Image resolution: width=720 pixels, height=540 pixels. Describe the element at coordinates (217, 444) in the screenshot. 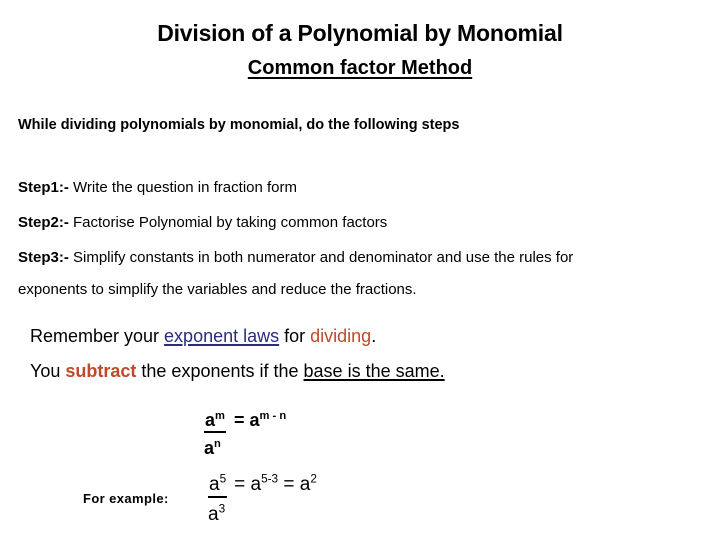

I see `formula-1-denominator-exponent: n` at that location.